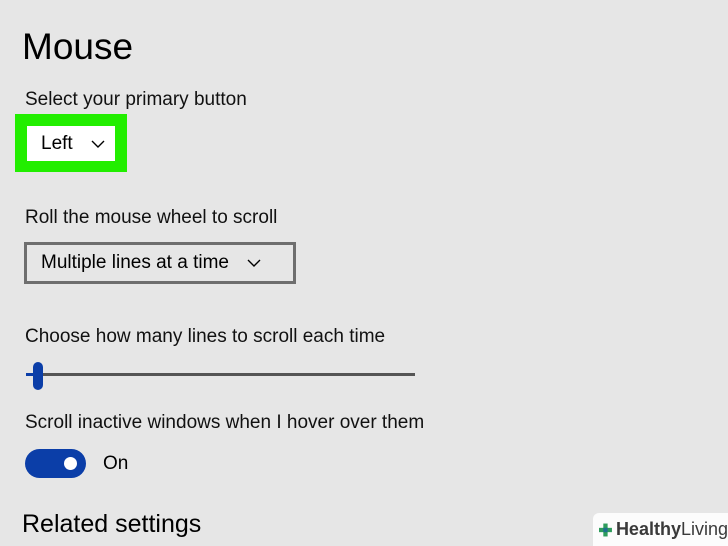 This screenshot has width=728, height=546. Describe the element at coordinates (37, 376) in the screenshot. I see `lines-slider-thumb` at that location.